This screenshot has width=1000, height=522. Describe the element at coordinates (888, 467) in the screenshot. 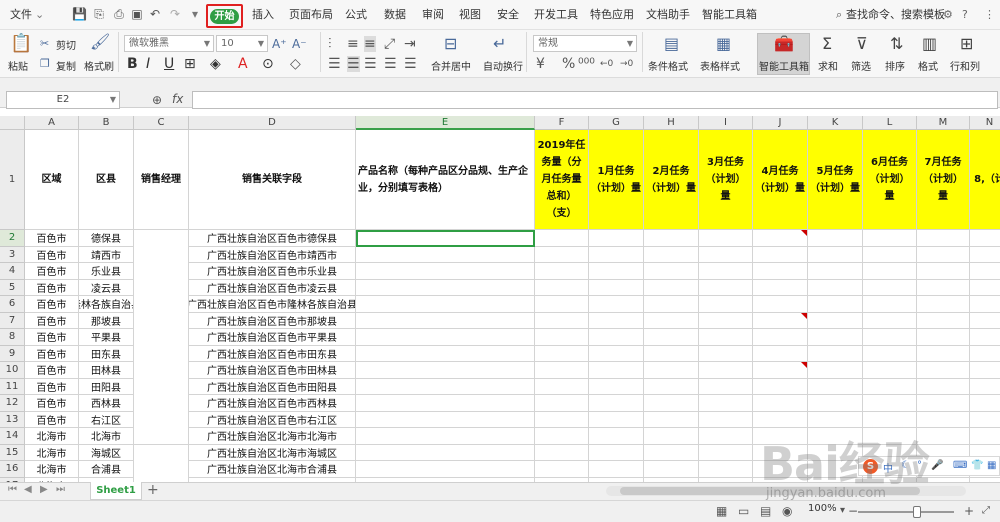

I see `ime-language-icon: 中` at that location.